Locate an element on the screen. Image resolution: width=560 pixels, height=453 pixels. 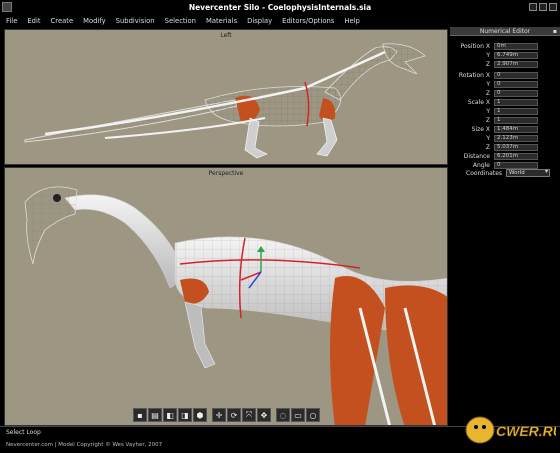
universal-manipulator-icon: ✥ is located at coordinates (264, 415).